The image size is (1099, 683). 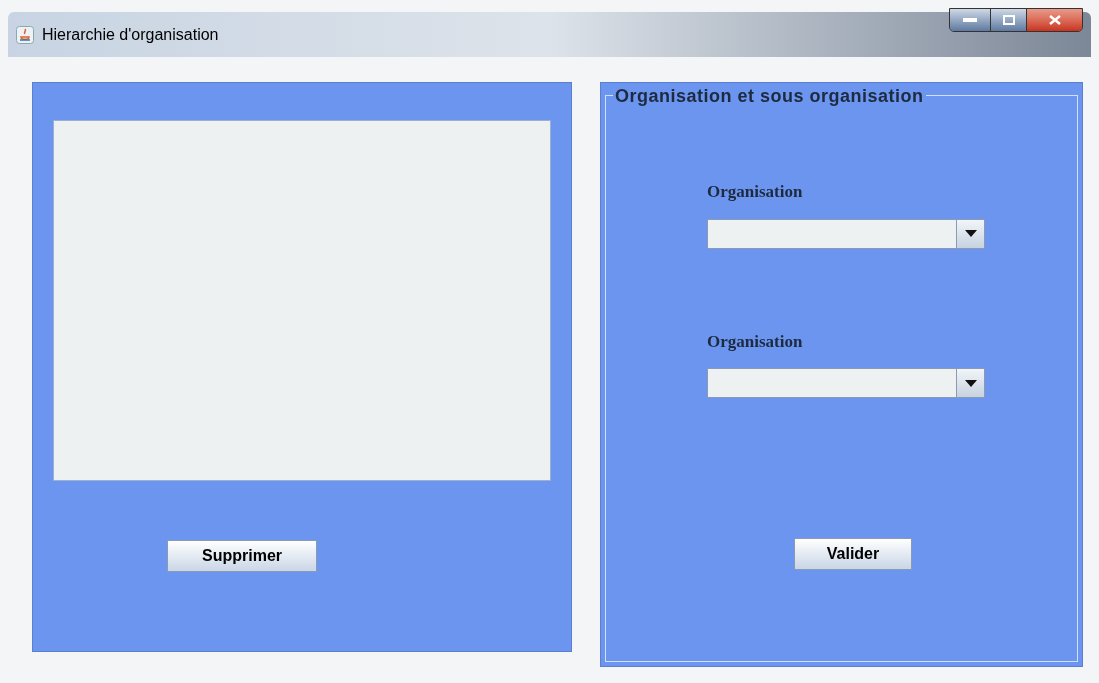 I want to click on minimize-icon, so click(x=970, y=20).